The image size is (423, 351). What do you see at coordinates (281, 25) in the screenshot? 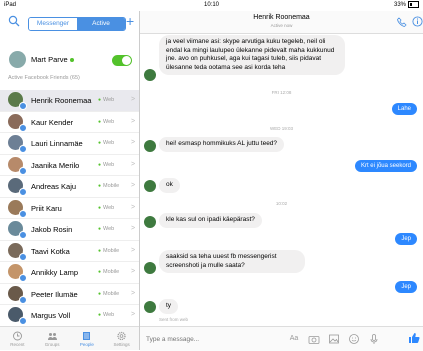
I see `contact-status: Active now` at bounding box center [281, 25].